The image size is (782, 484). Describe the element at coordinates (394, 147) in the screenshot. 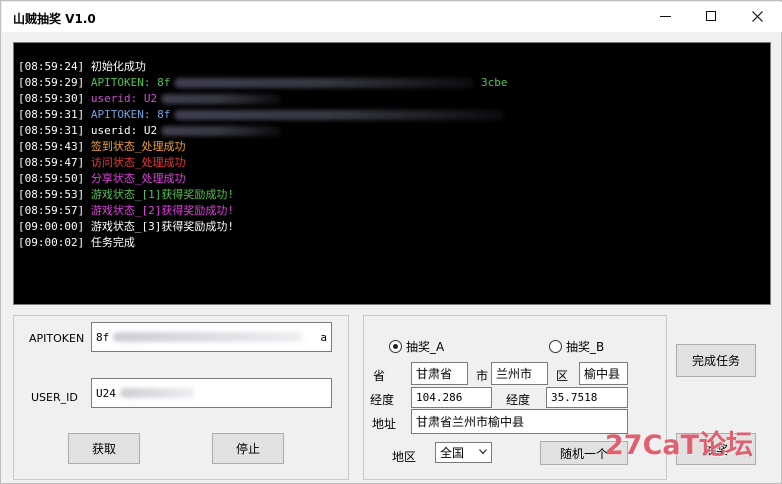

I see `log-line: [08:59:43] 签到状态_处理成功` at that location.